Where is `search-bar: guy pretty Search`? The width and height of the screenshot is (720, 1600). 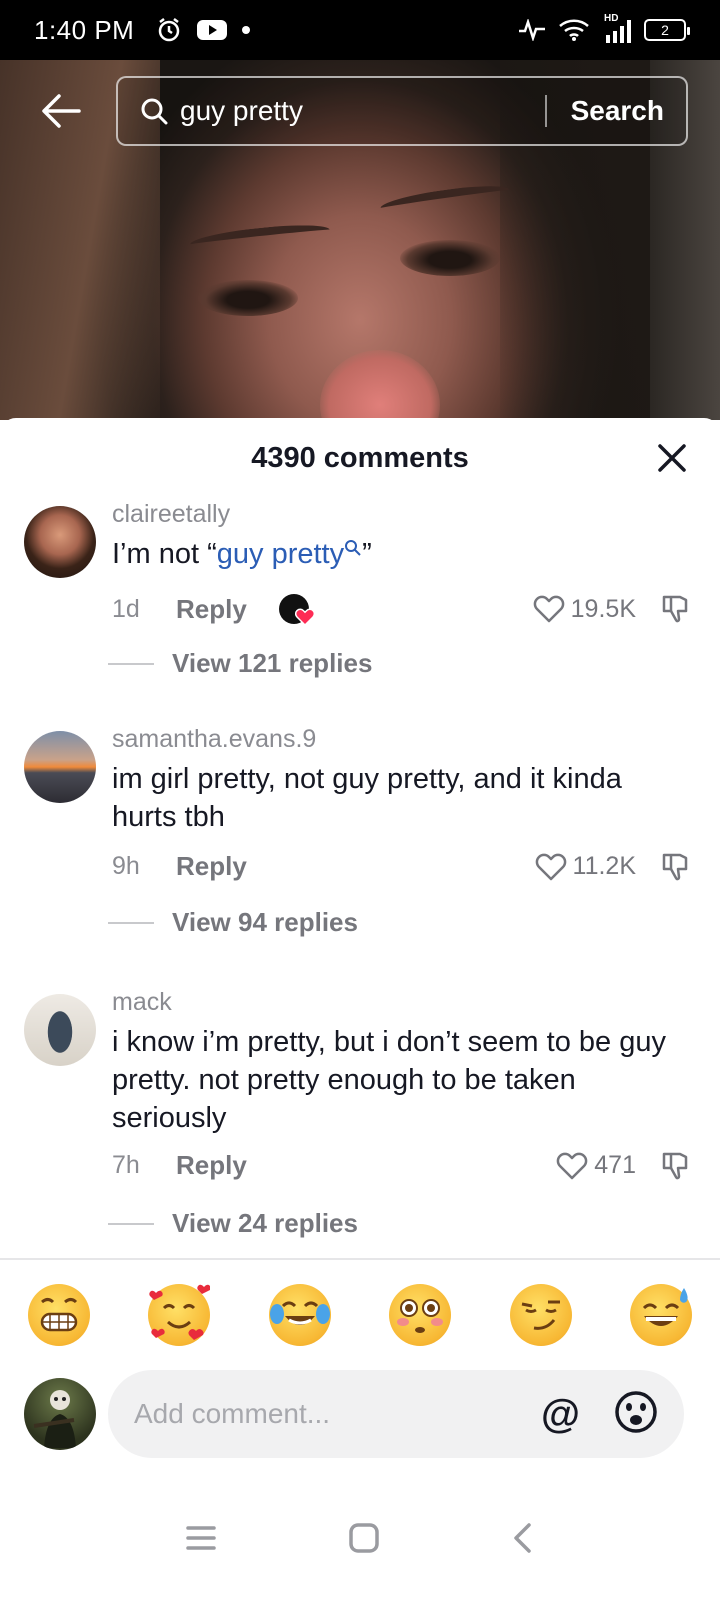
search-bar: guy pretty Search is located at coordinates (402, 111).